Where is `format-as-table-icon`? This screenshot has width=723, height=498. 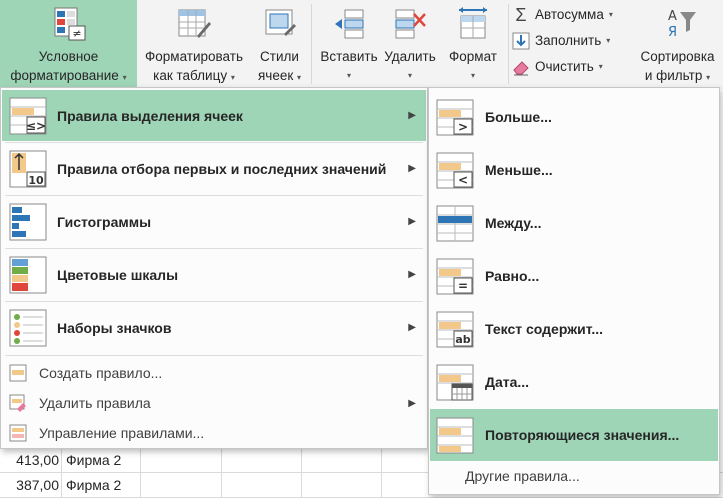
format-as-table-icon is located at coordinates (194, 23).